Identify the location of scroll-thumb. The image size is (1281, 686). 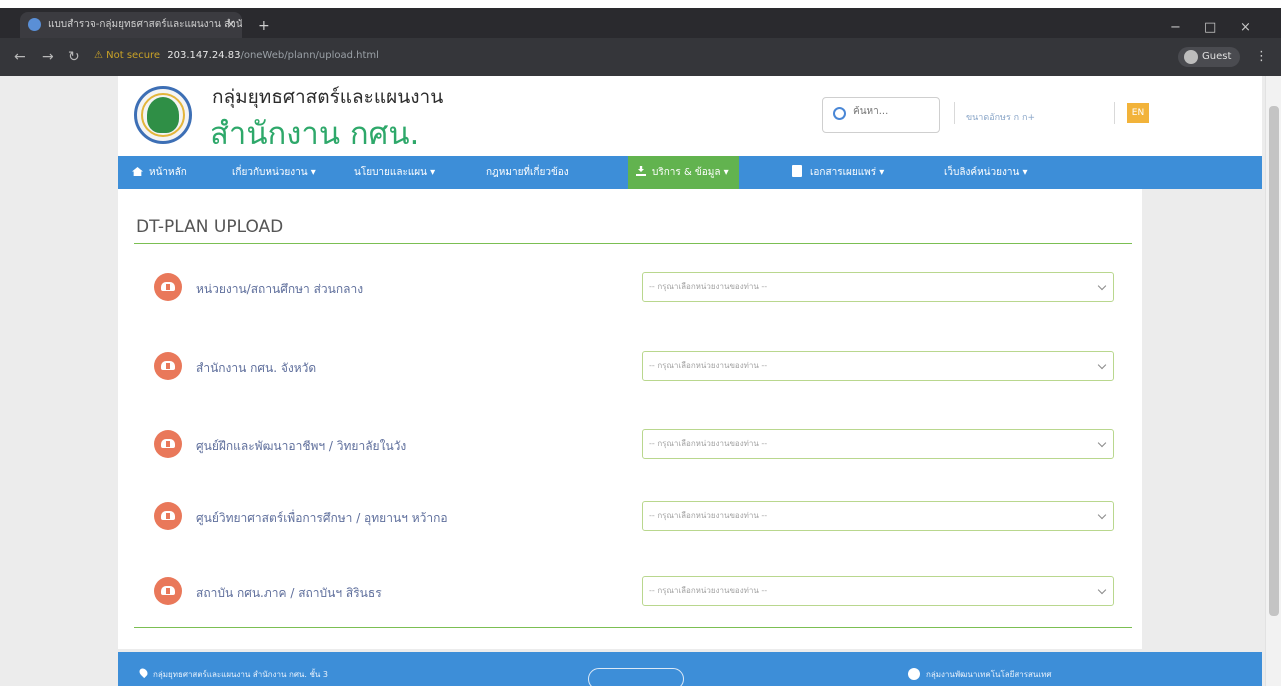
(1274, 361).